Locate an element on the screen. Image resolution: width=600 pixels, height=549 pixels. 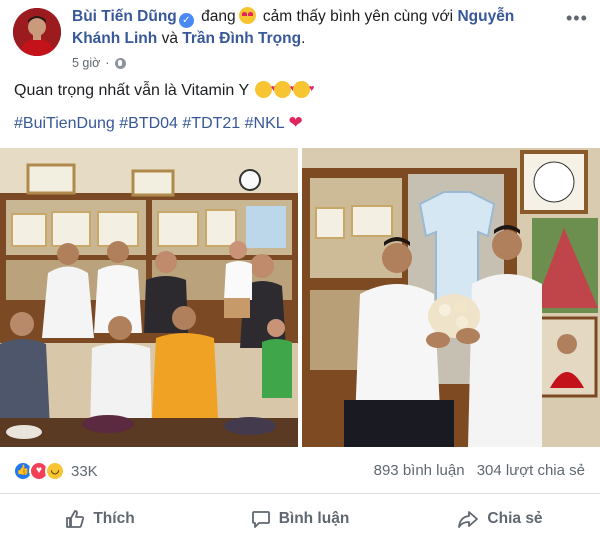
post-actions: Thích Bình luận Chia sẻ is located at coordinates (300, 519).